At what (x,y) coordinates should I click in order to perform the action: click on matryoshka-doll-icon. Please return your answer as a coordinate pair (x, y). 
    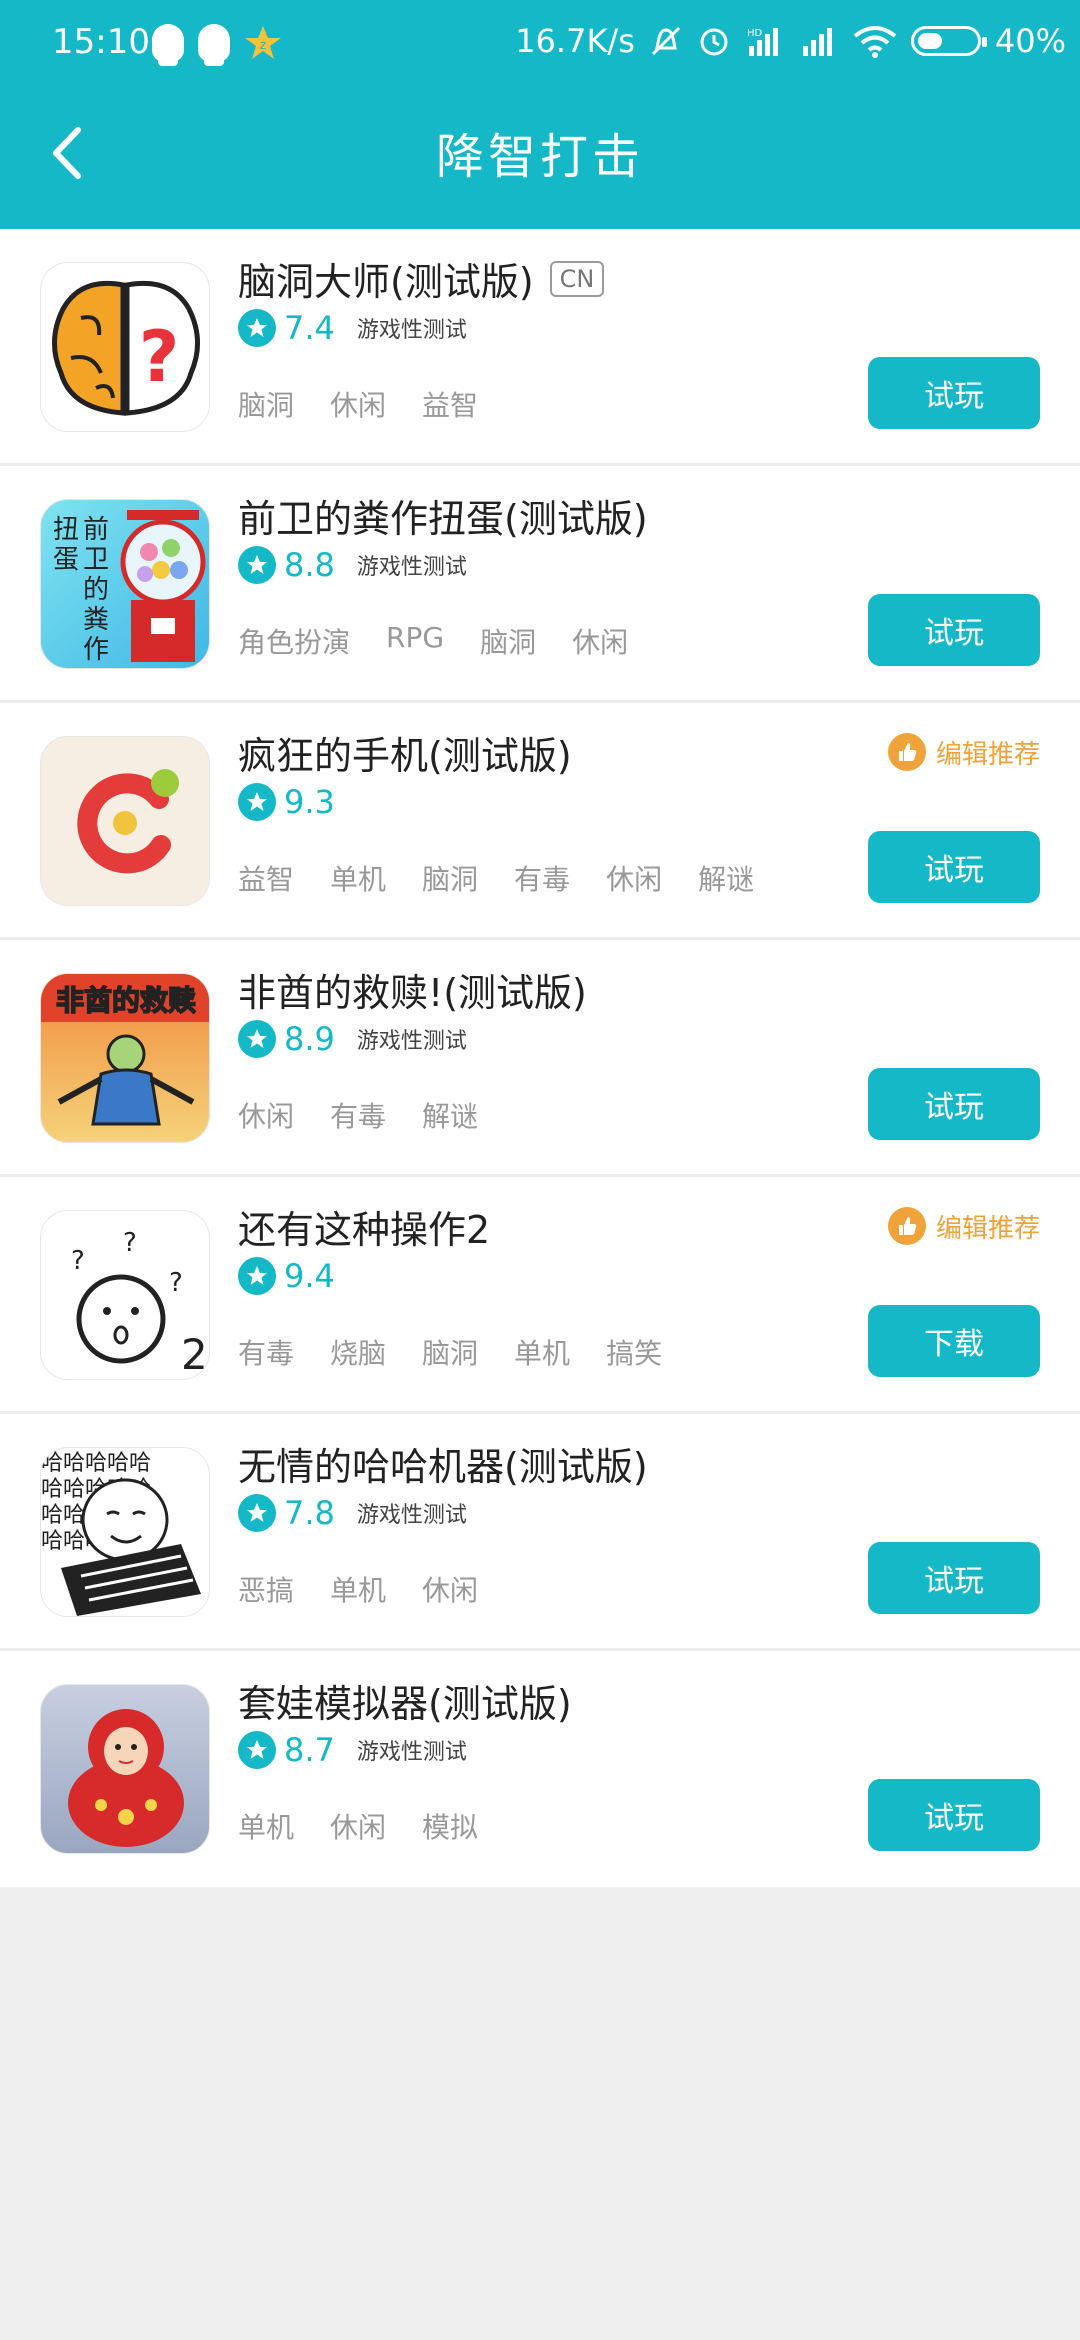
    Looking at the image, I should click on (125, 1769).